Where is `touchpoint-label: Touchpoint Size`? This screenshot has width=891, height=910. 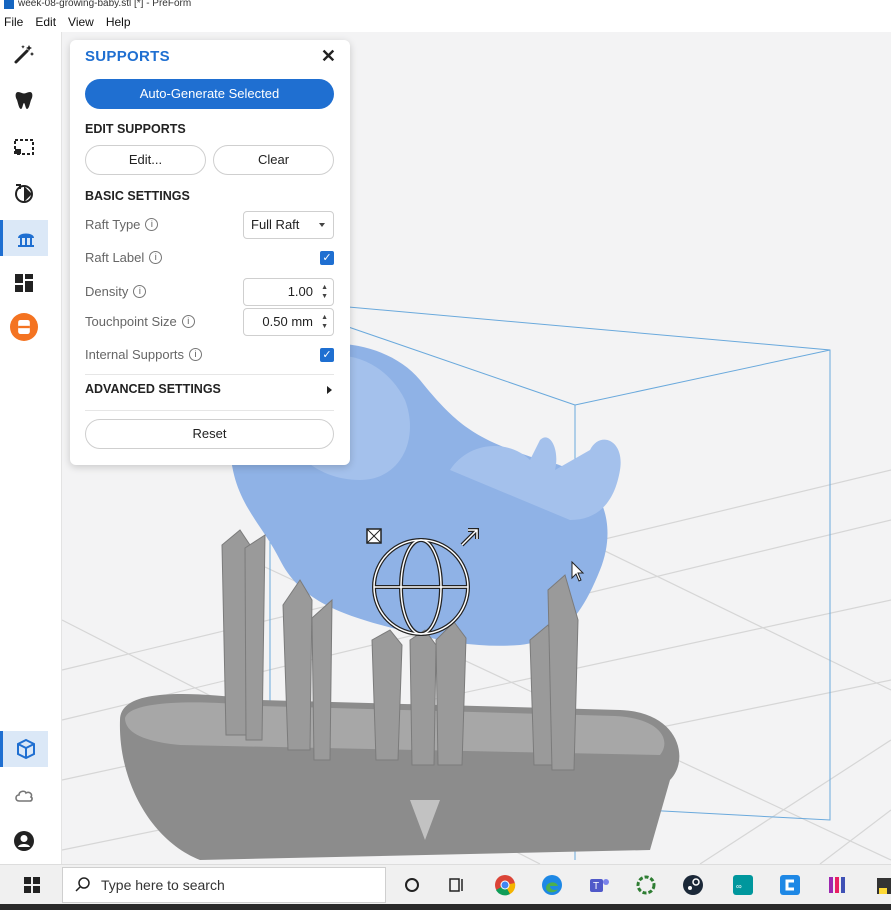
touchpoint-label: Touchpoint Size is located at coordinates (131, 321).